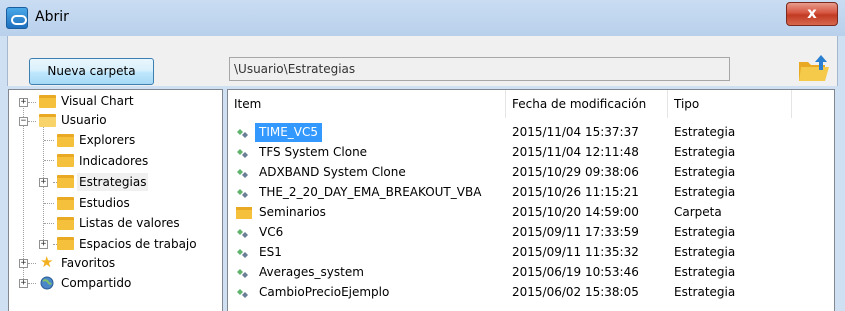 This screenshot has width=845, height=311. Describe the element at coordinates (84, 120) in the screenshot. I see `tree-item-usuario: Usuario` at that location.